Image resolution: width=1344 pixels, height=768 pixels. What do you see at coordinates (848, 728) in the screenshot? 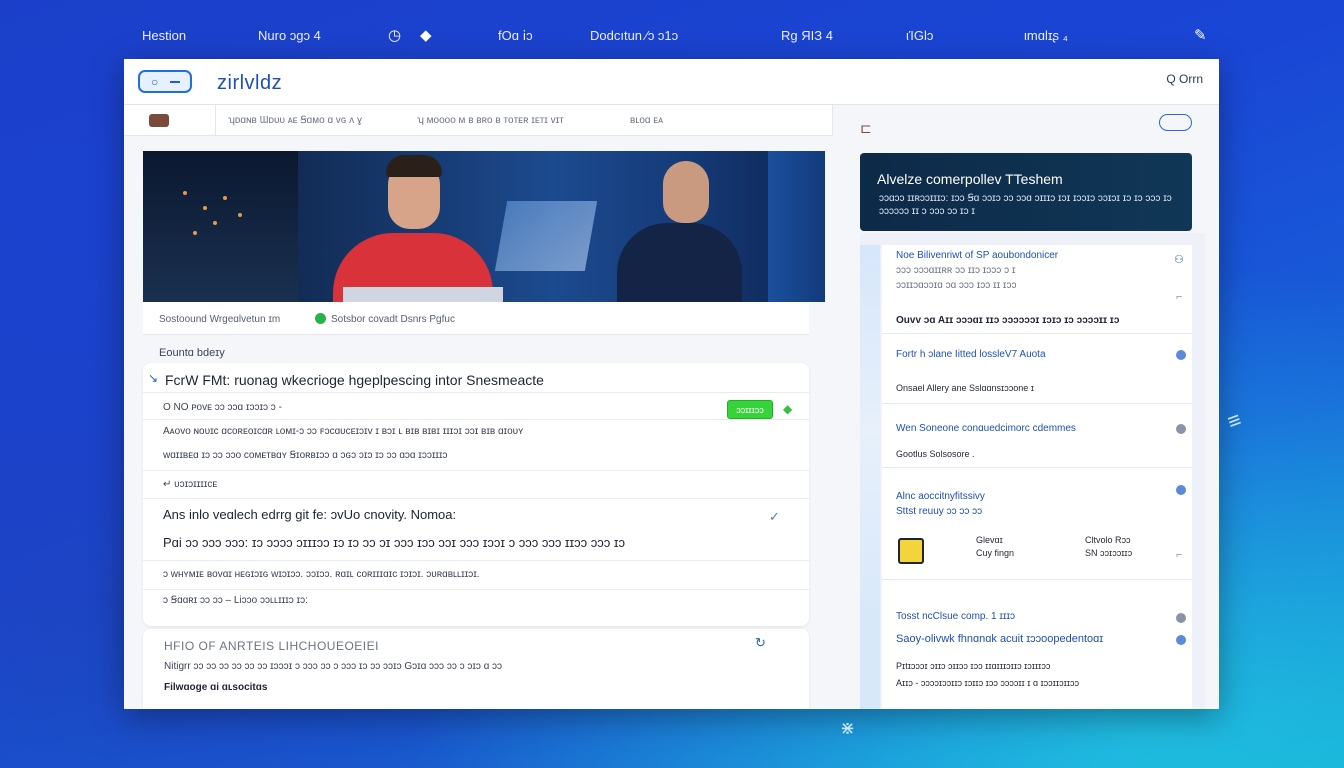
I see `sparkle-icon: ⋇` at bounding box center [848, 728].